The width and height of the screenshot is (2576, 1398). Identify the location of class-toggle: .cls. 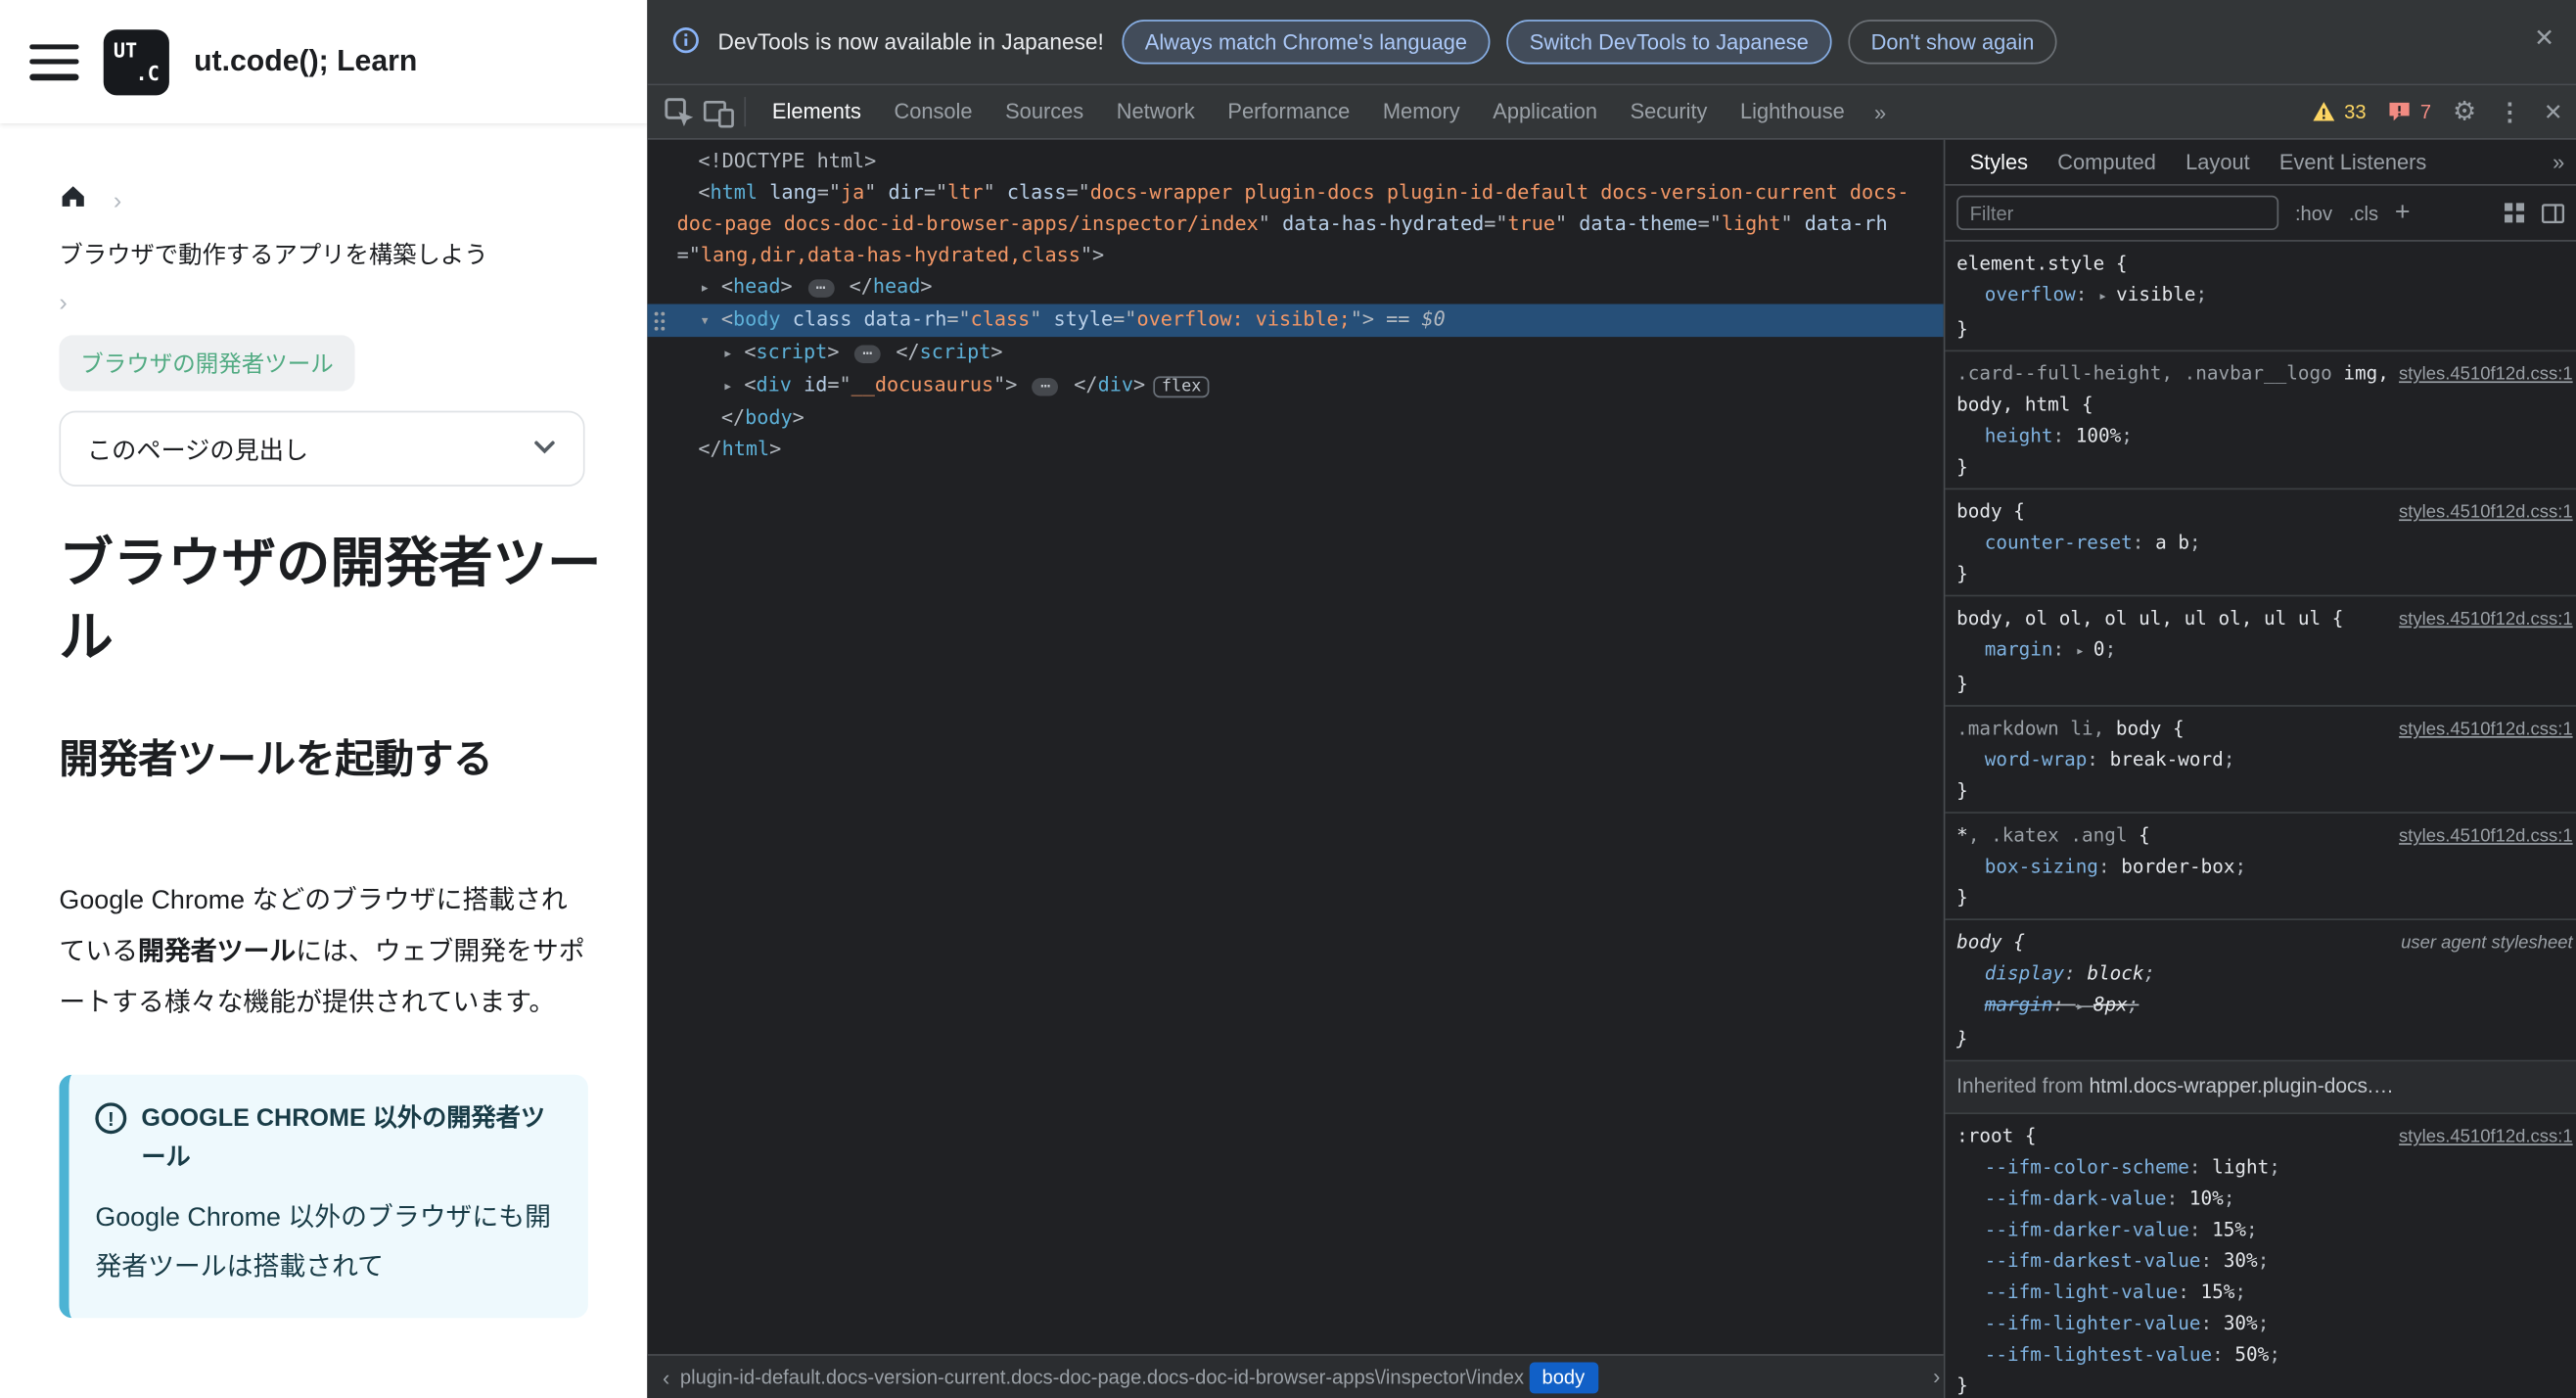
(2363, 213).